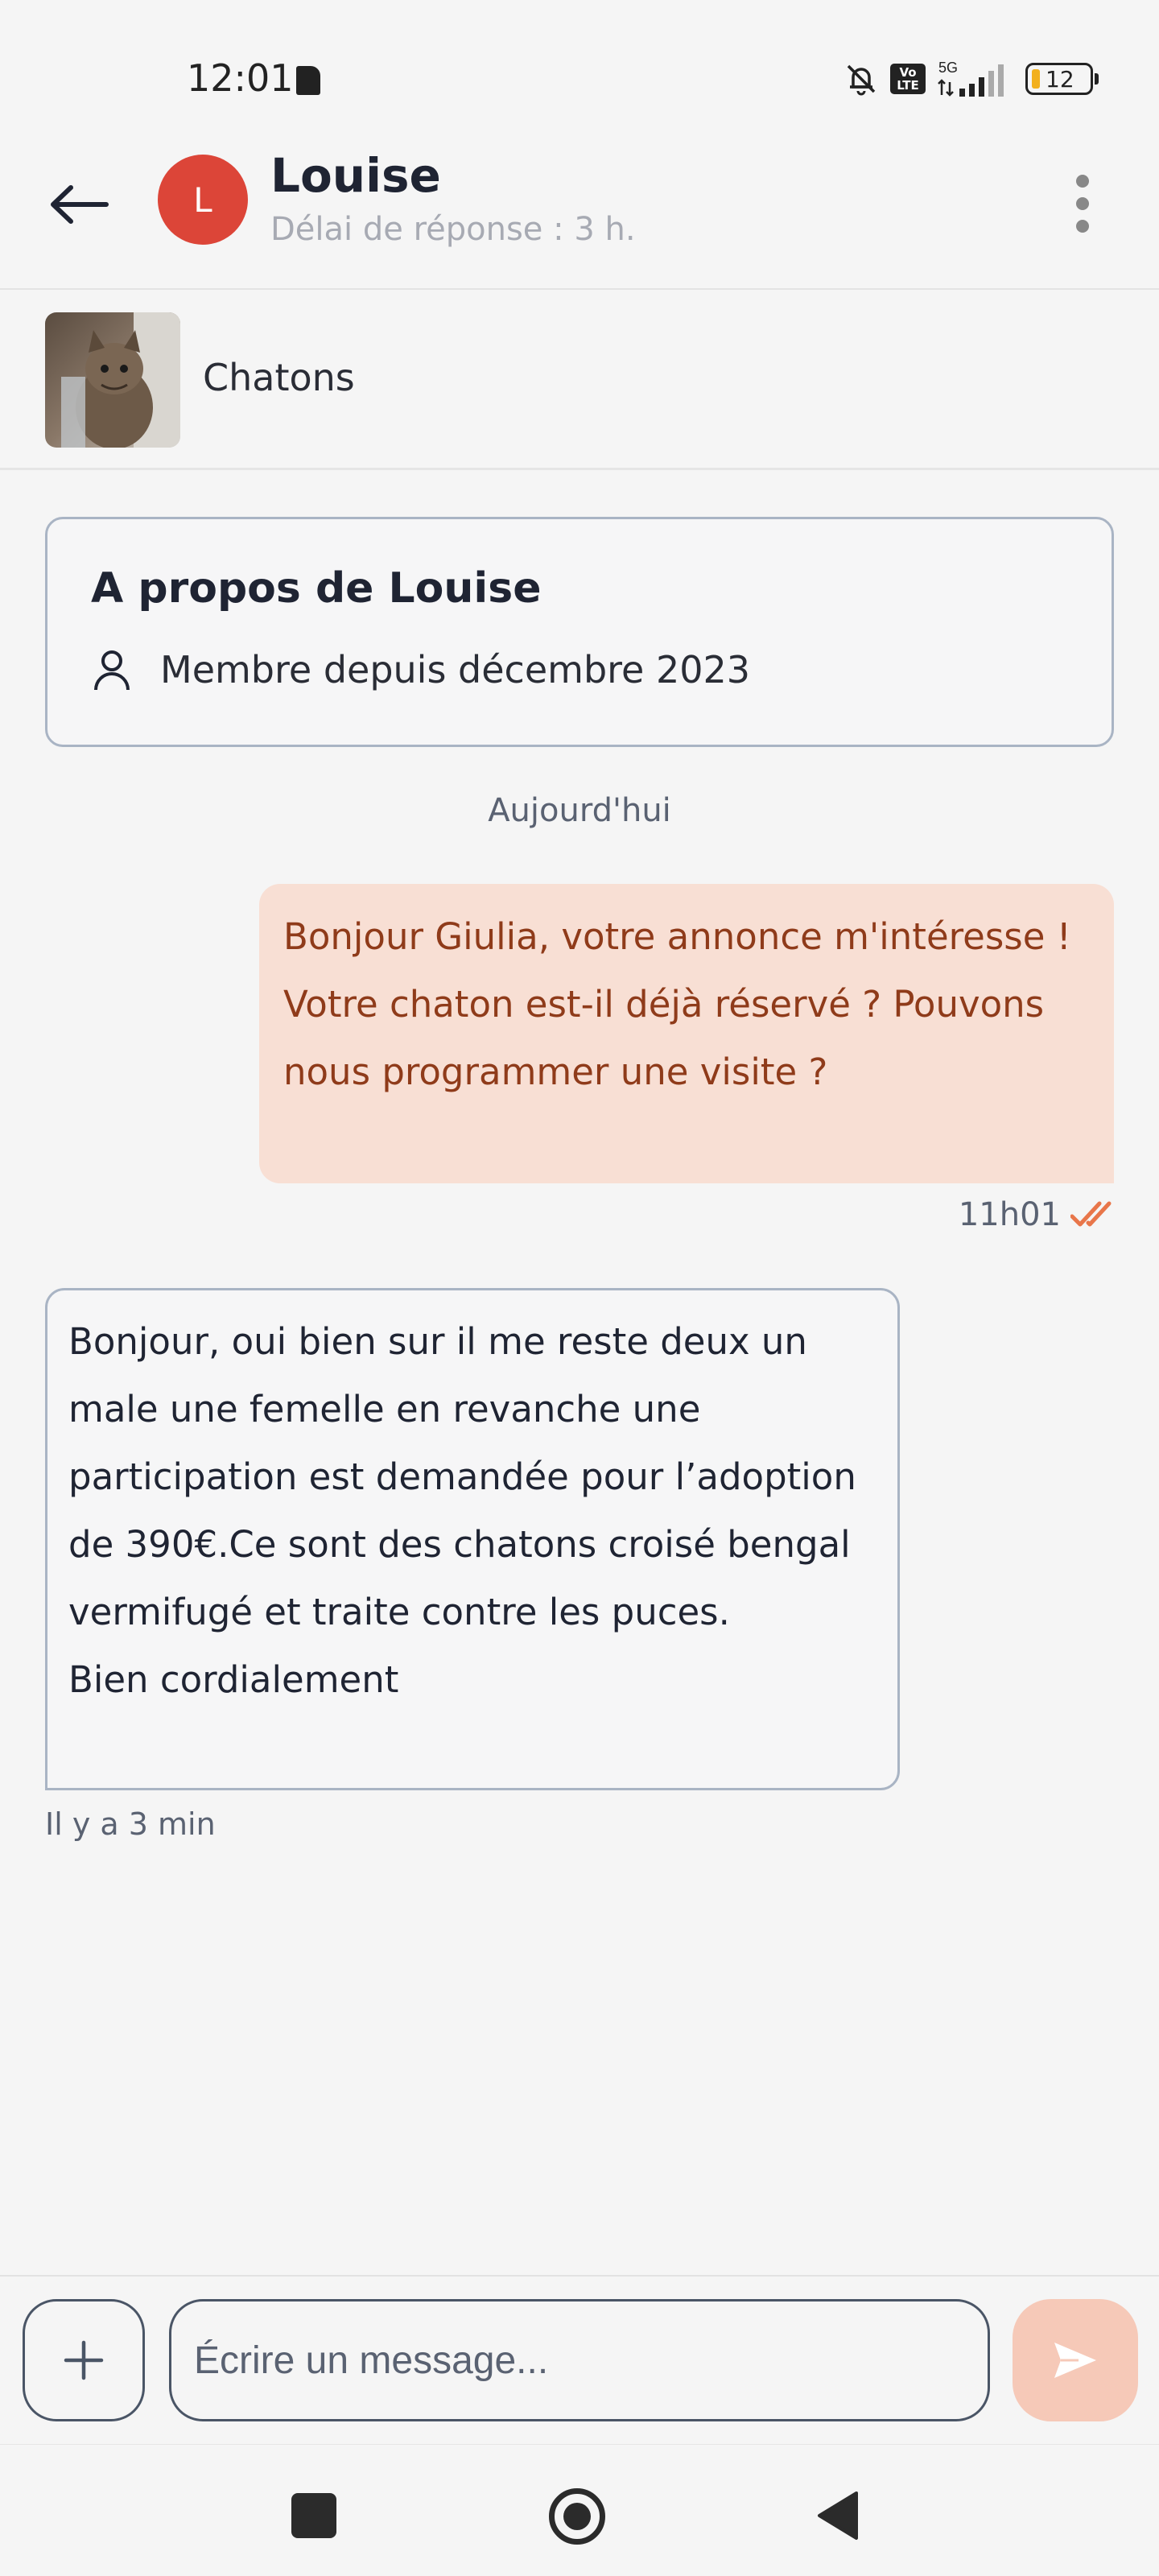 The width and height of the screenshot is (1159, 2576). Describe the element at coordinates (908, 72) in the screenshot. I see `volte-label-top: Vo` at that location.